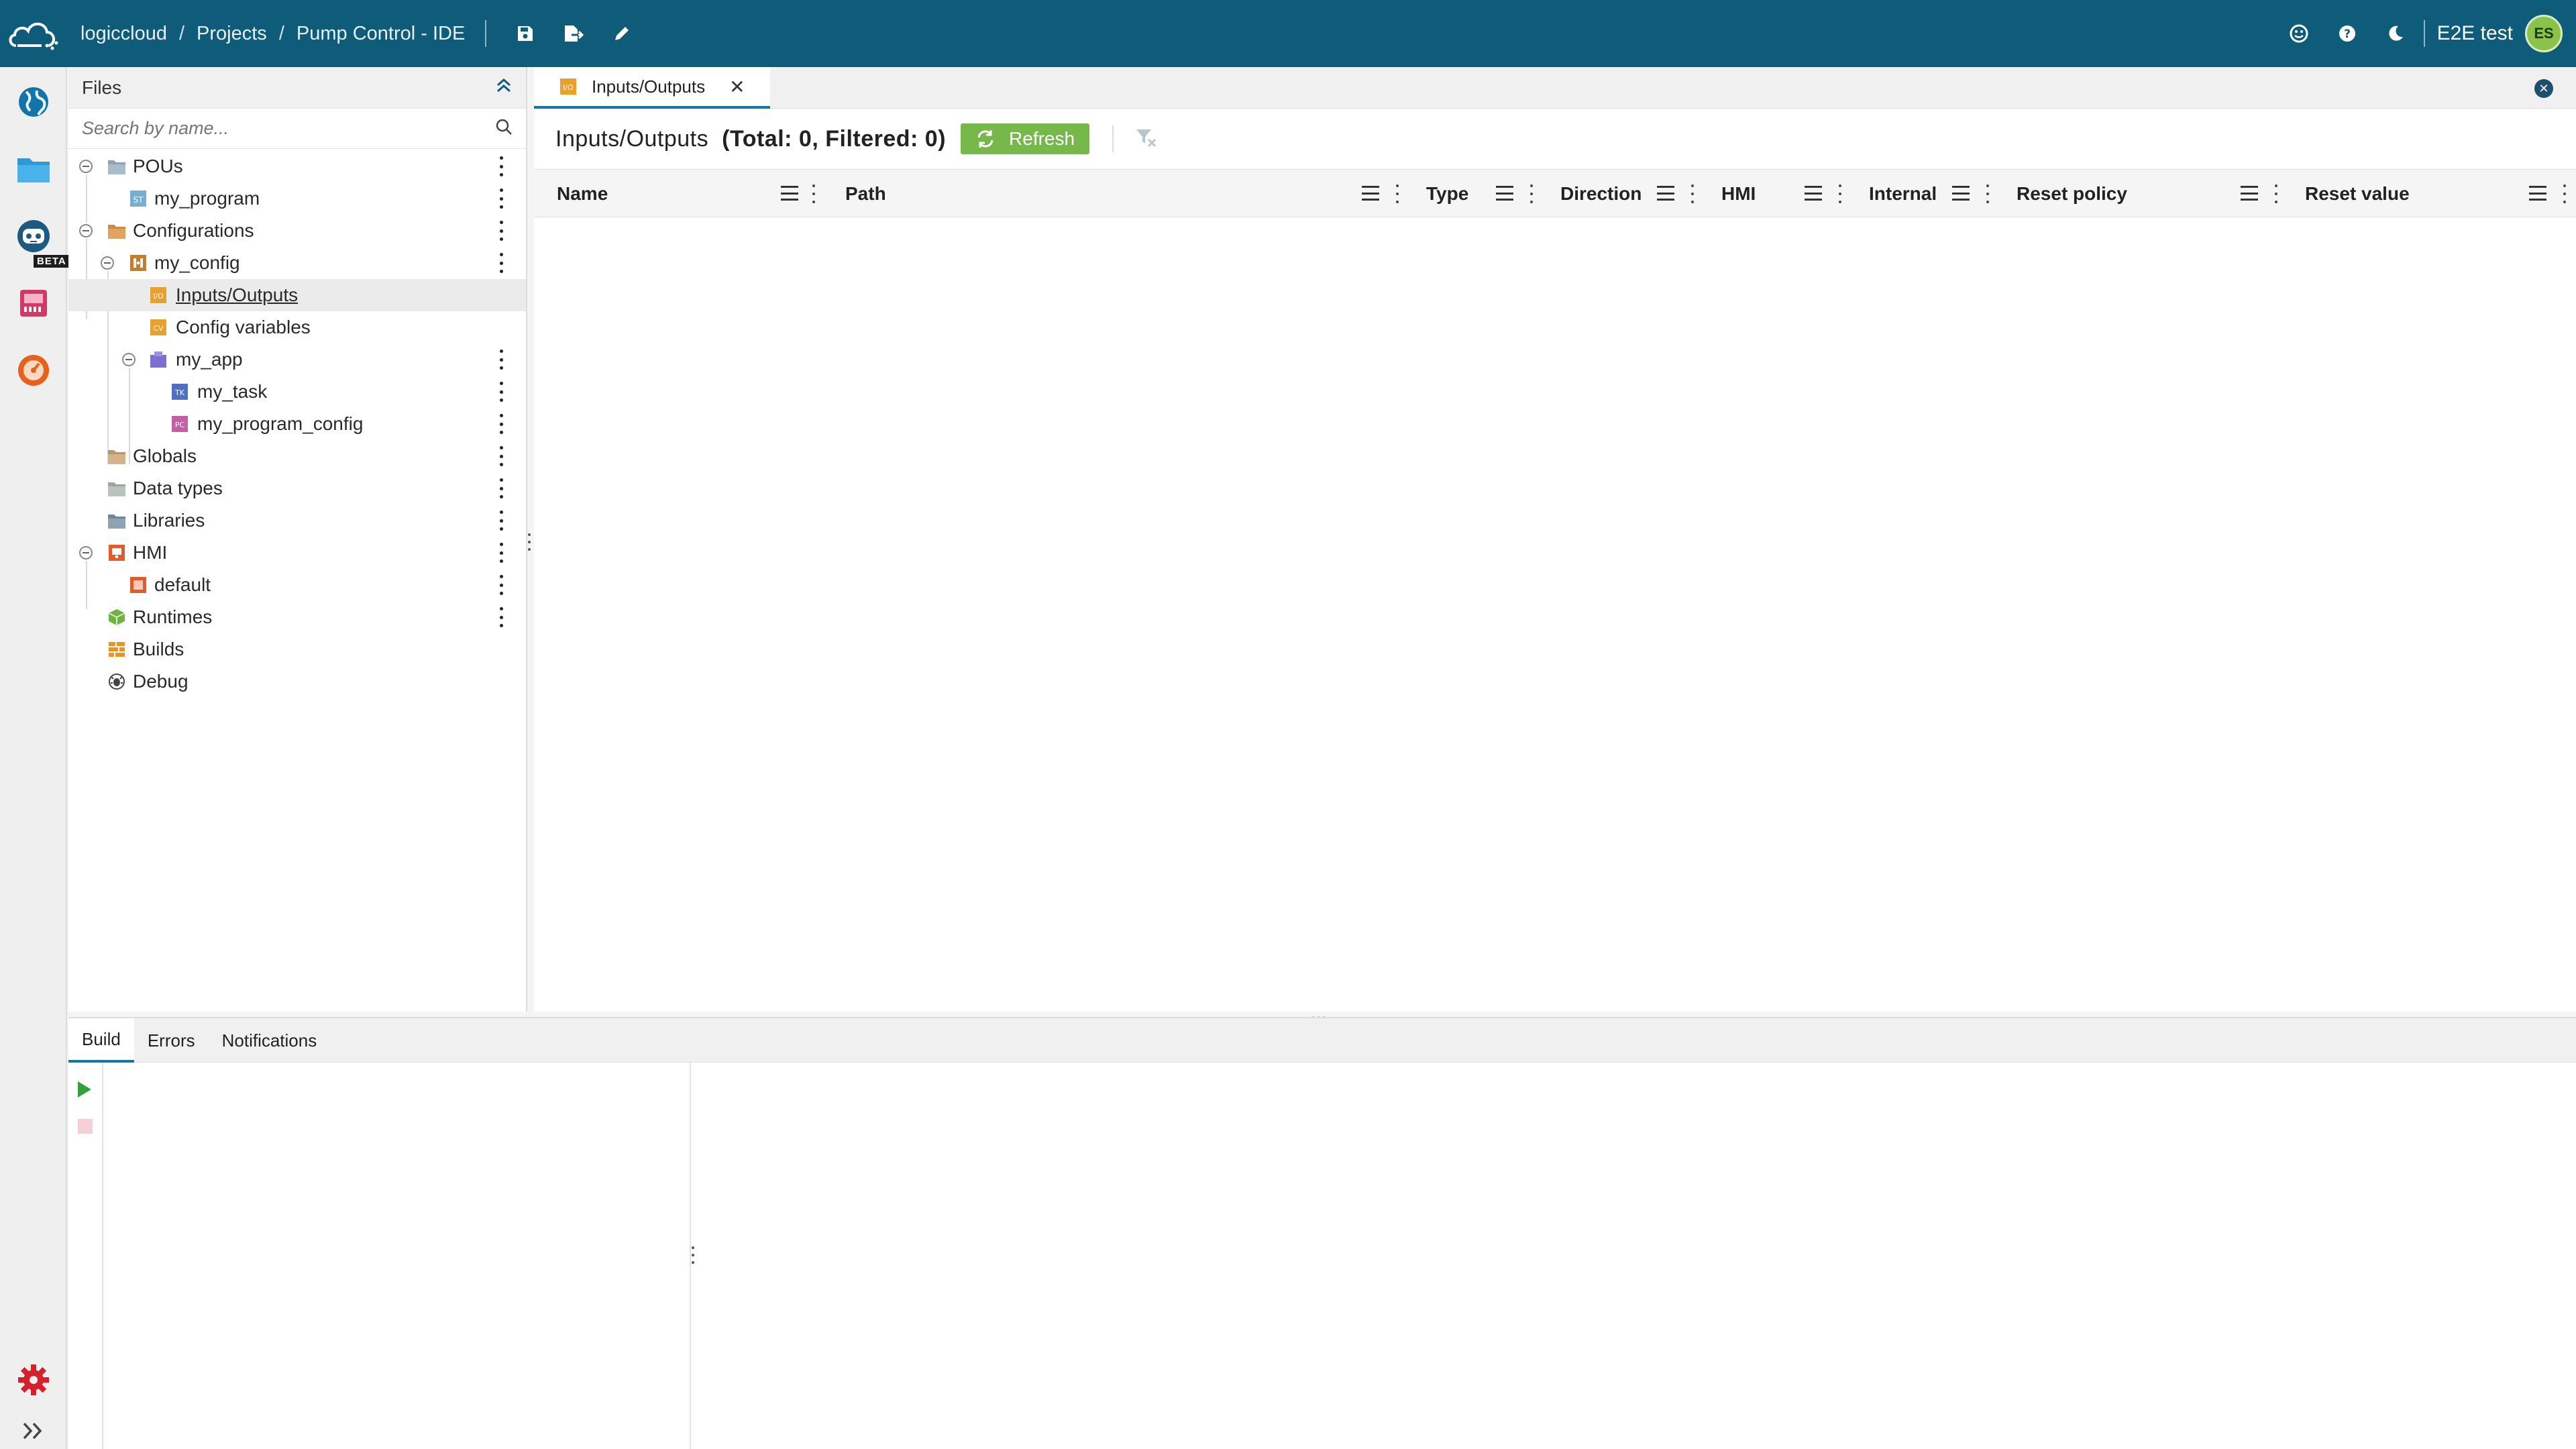  Describe the element at coordinates (1738, 194) in the screenshot. I see `column-header-hmi: HMI` at that location.